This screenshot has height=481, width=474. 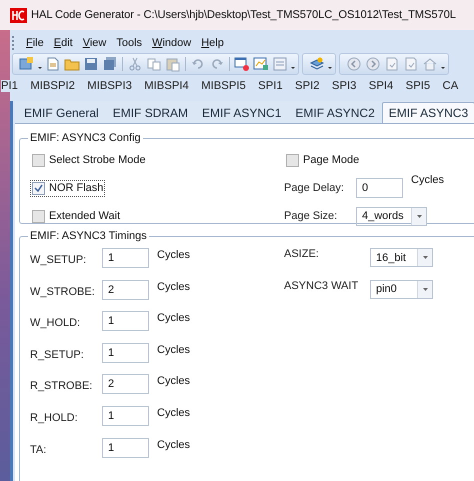 What do you see at coordinates (335, 112) in the screenshot?
I see `tab: EMIF ASYNC2` at bounding box center [335, 112].